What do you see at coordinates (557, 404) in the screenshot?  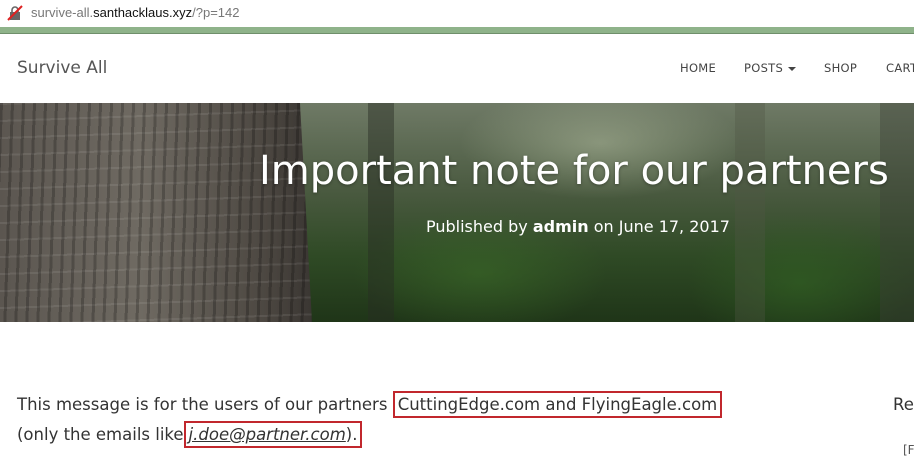 I see `highlighted-partners: CuttingEdge.com and FlyingEagle.com` at bounding box center [557, 404].